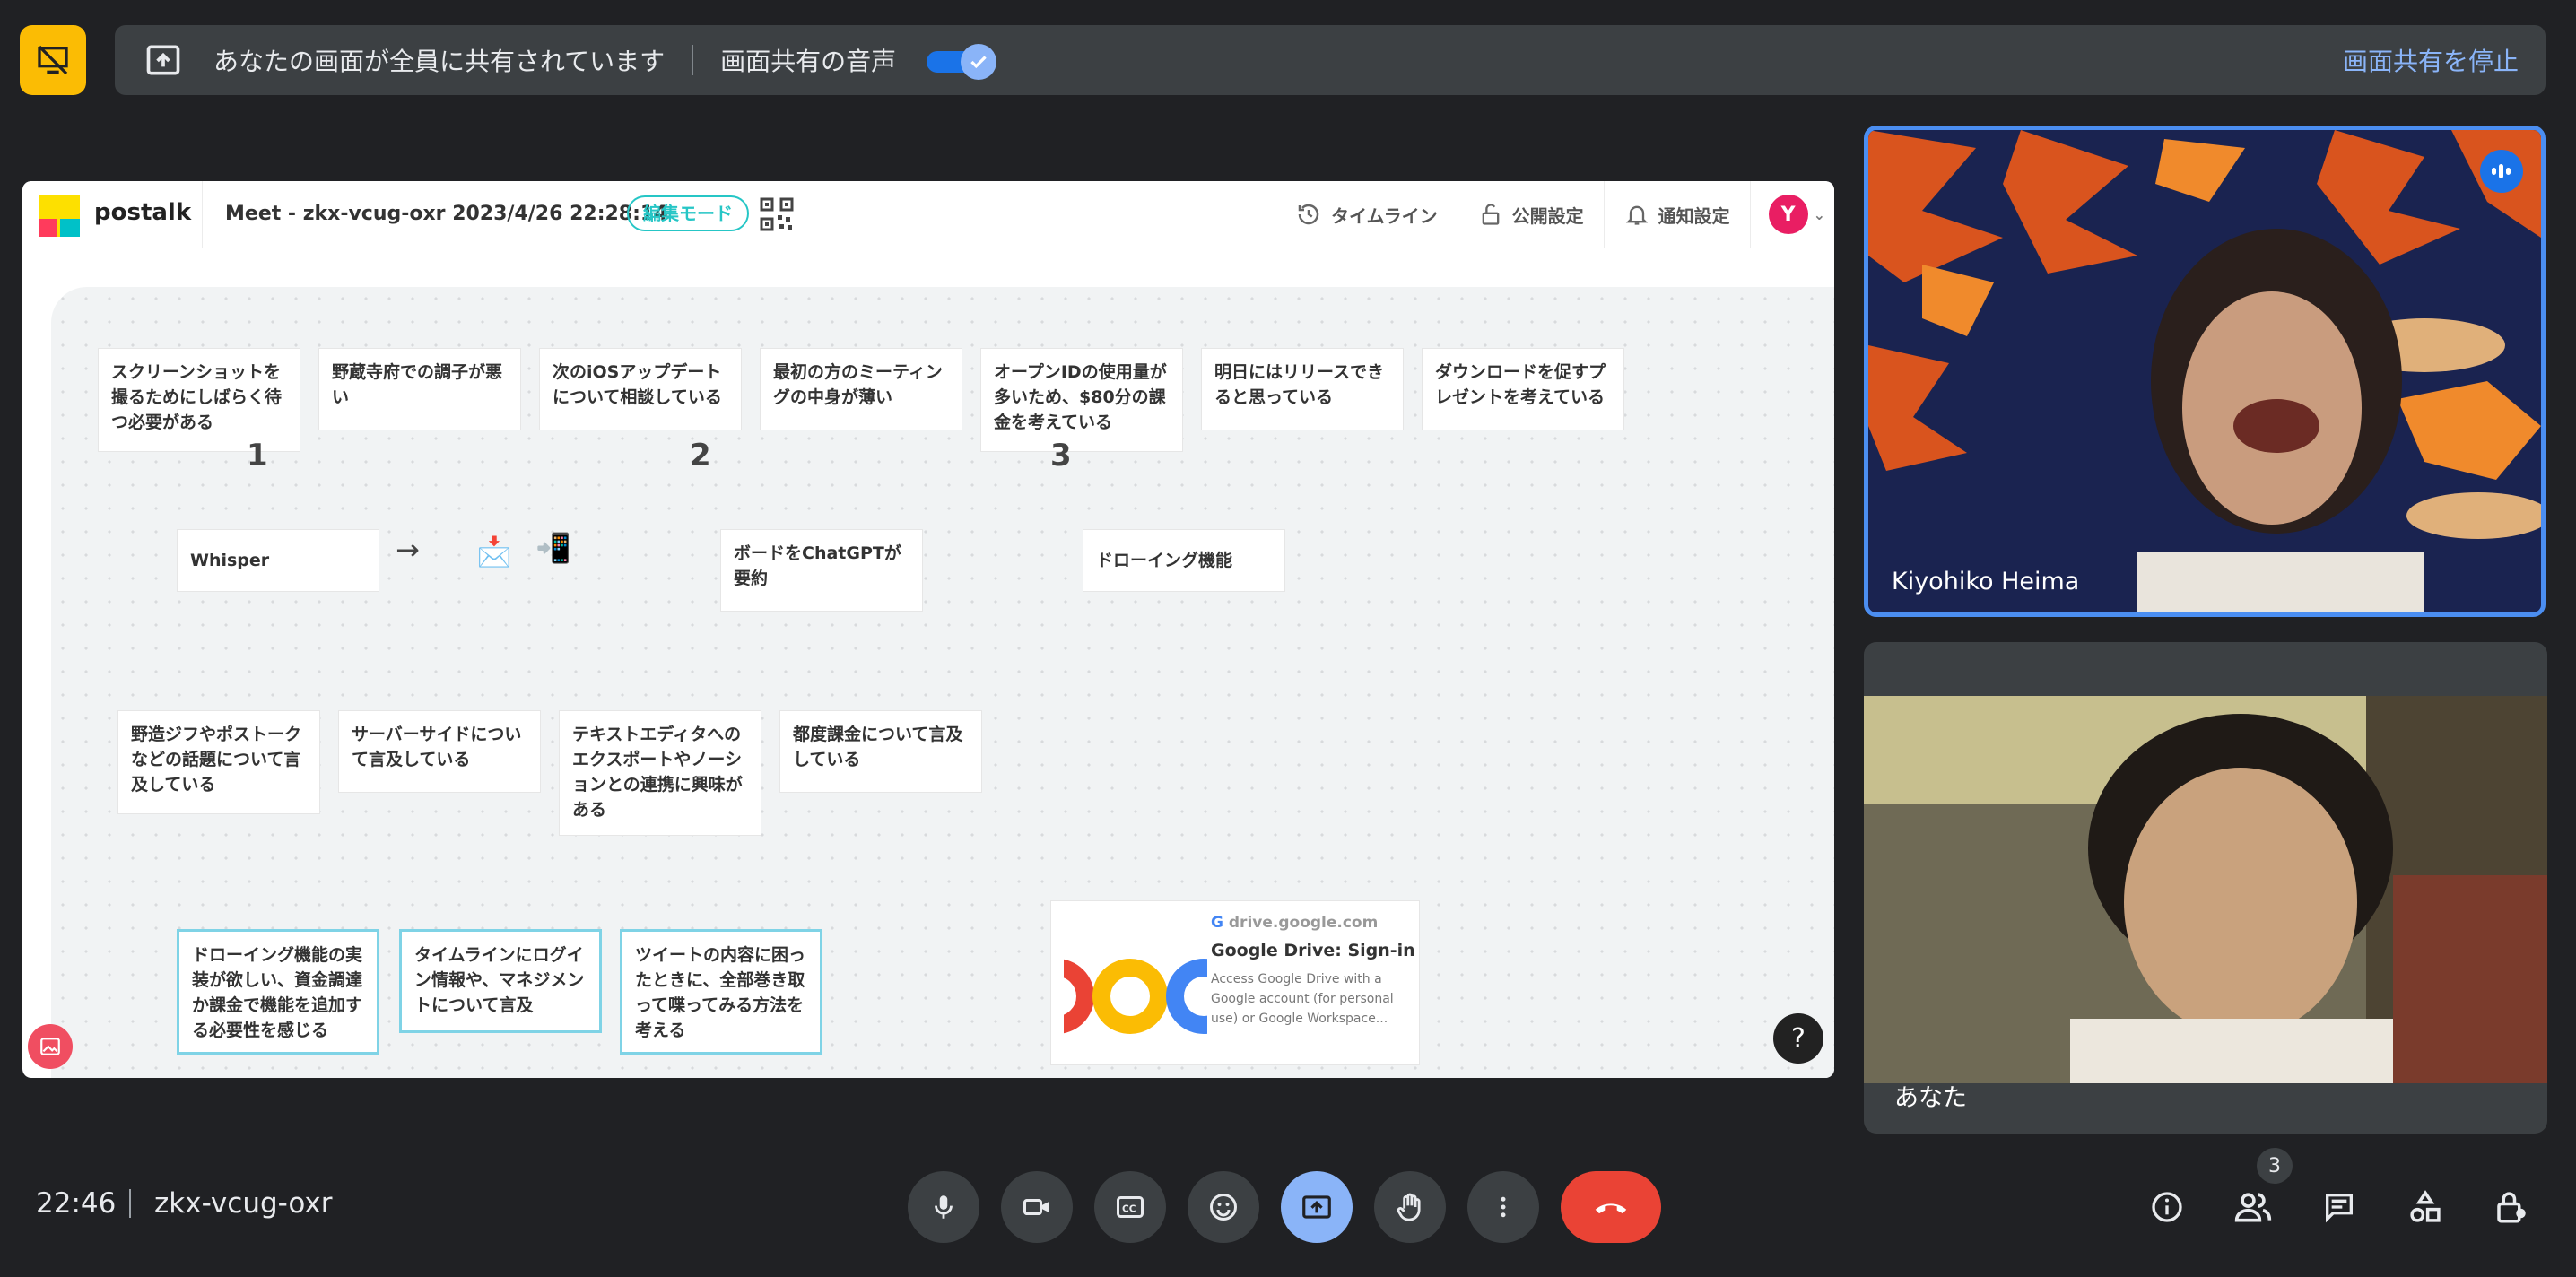 This screenshot has width=2576, height=1277. What do you see at coordinates (59, 216) in the screenshot?
I see `postalk-logo` at bounding box center [59, 216].